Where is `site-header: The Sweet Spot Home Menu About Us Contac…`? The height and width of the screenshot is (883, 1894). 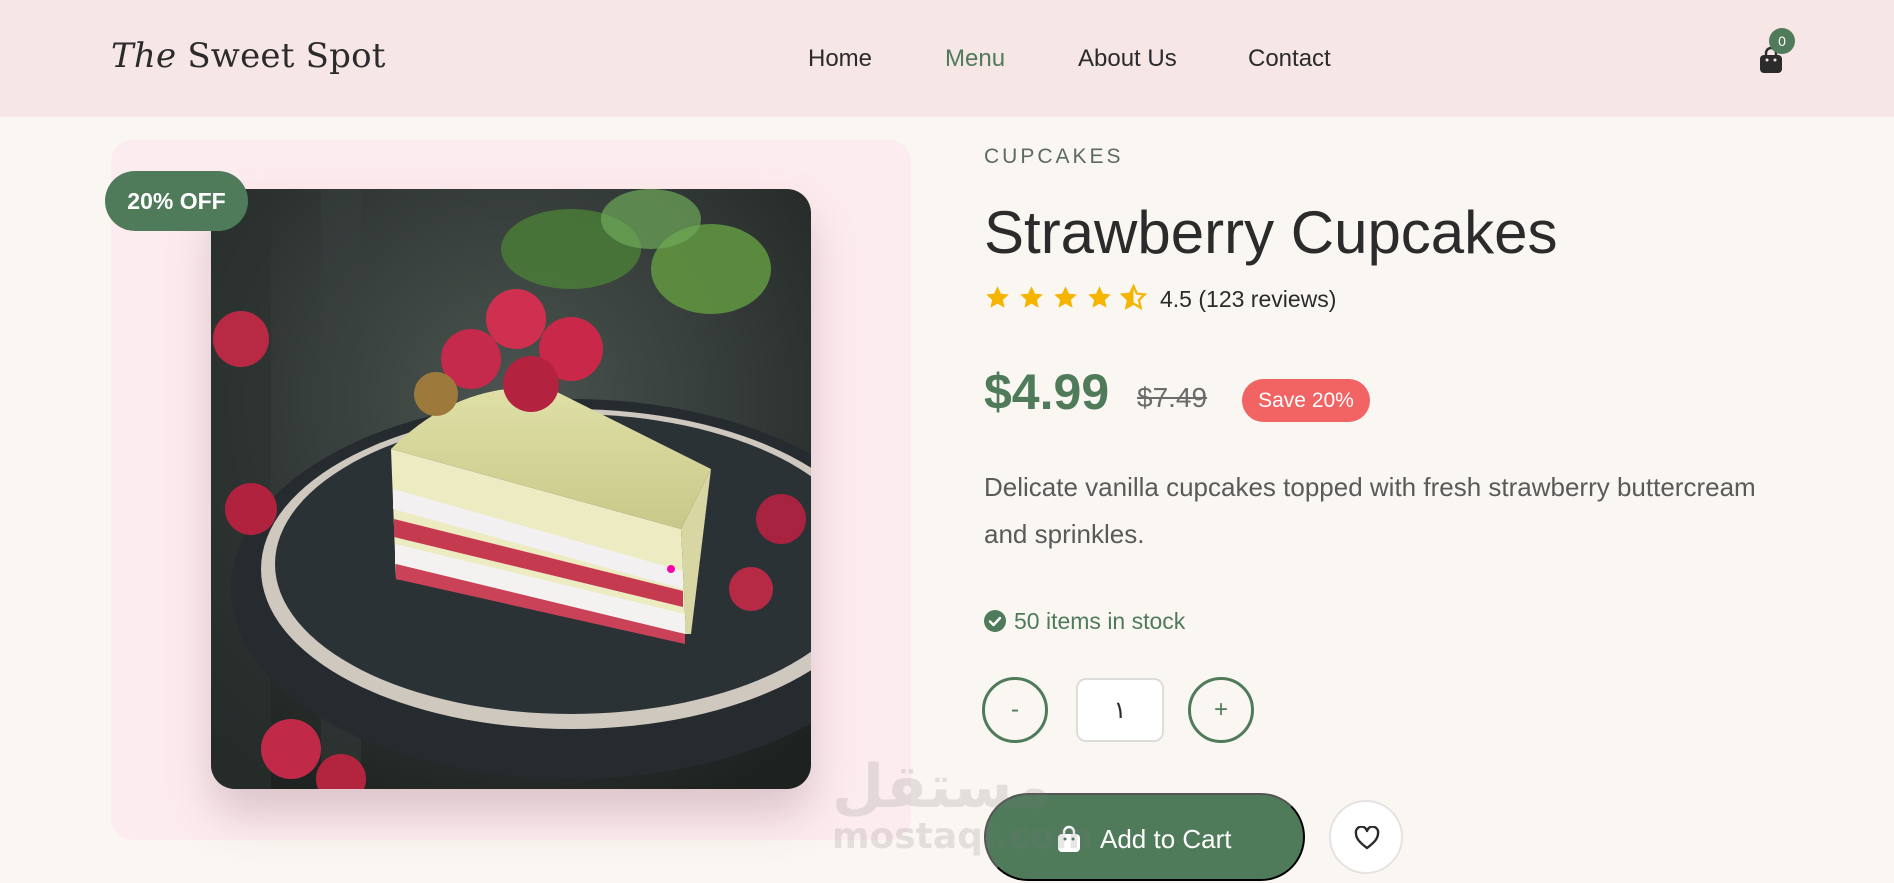 site-header: The Sweet Spot Home Menu About Us Contac… is located at coordinates (947, 58).